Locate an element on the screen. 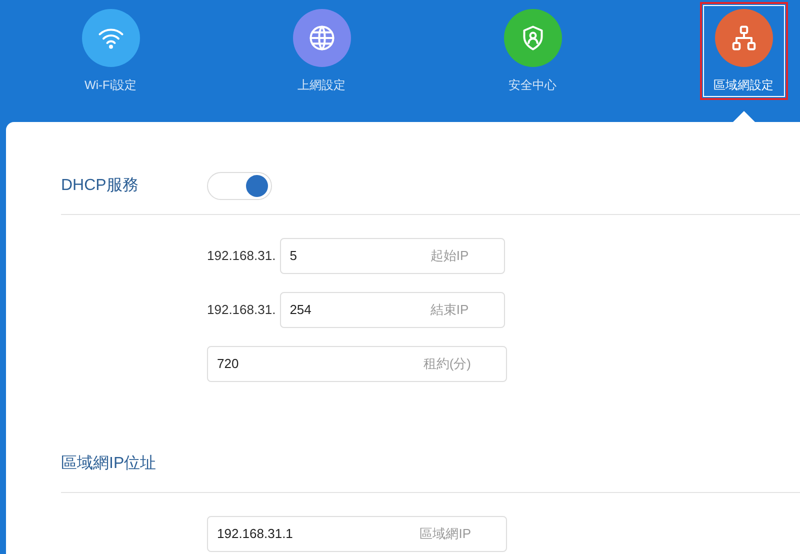 Image resolution: width=800 pixels, height=554 pixels. input-field: 192.168.31.1 區域網IP is located at coordinates (357, 534).